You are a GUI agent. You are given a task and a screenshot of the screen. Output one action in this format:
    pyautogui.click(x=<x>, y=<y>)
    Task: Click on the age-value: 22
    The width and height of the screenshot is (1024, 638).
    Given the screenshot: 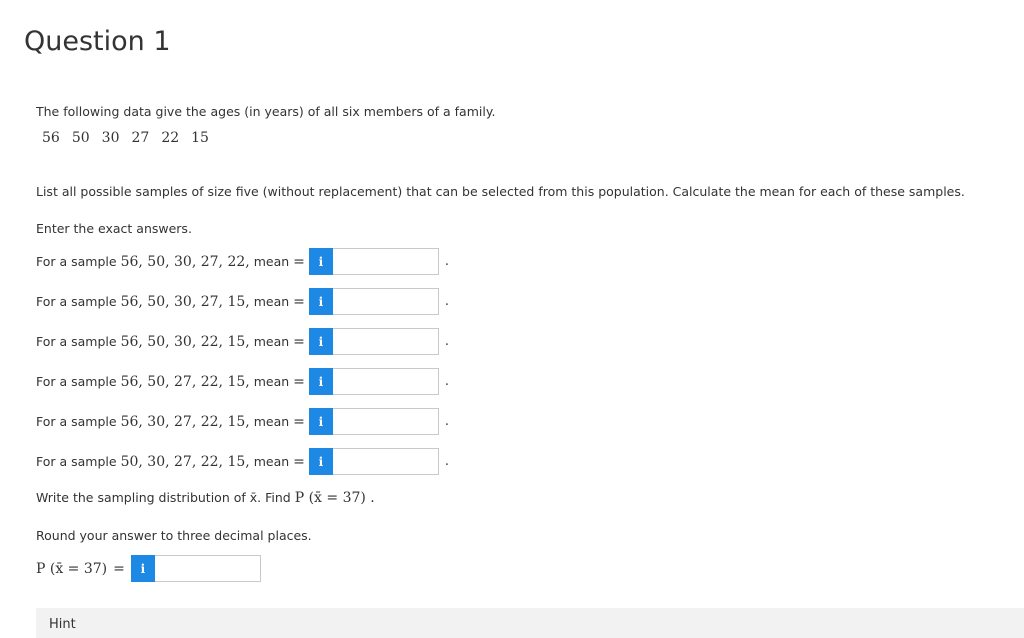 What is the action you would take?
    pyautogui.click(x=170, y=138)
    